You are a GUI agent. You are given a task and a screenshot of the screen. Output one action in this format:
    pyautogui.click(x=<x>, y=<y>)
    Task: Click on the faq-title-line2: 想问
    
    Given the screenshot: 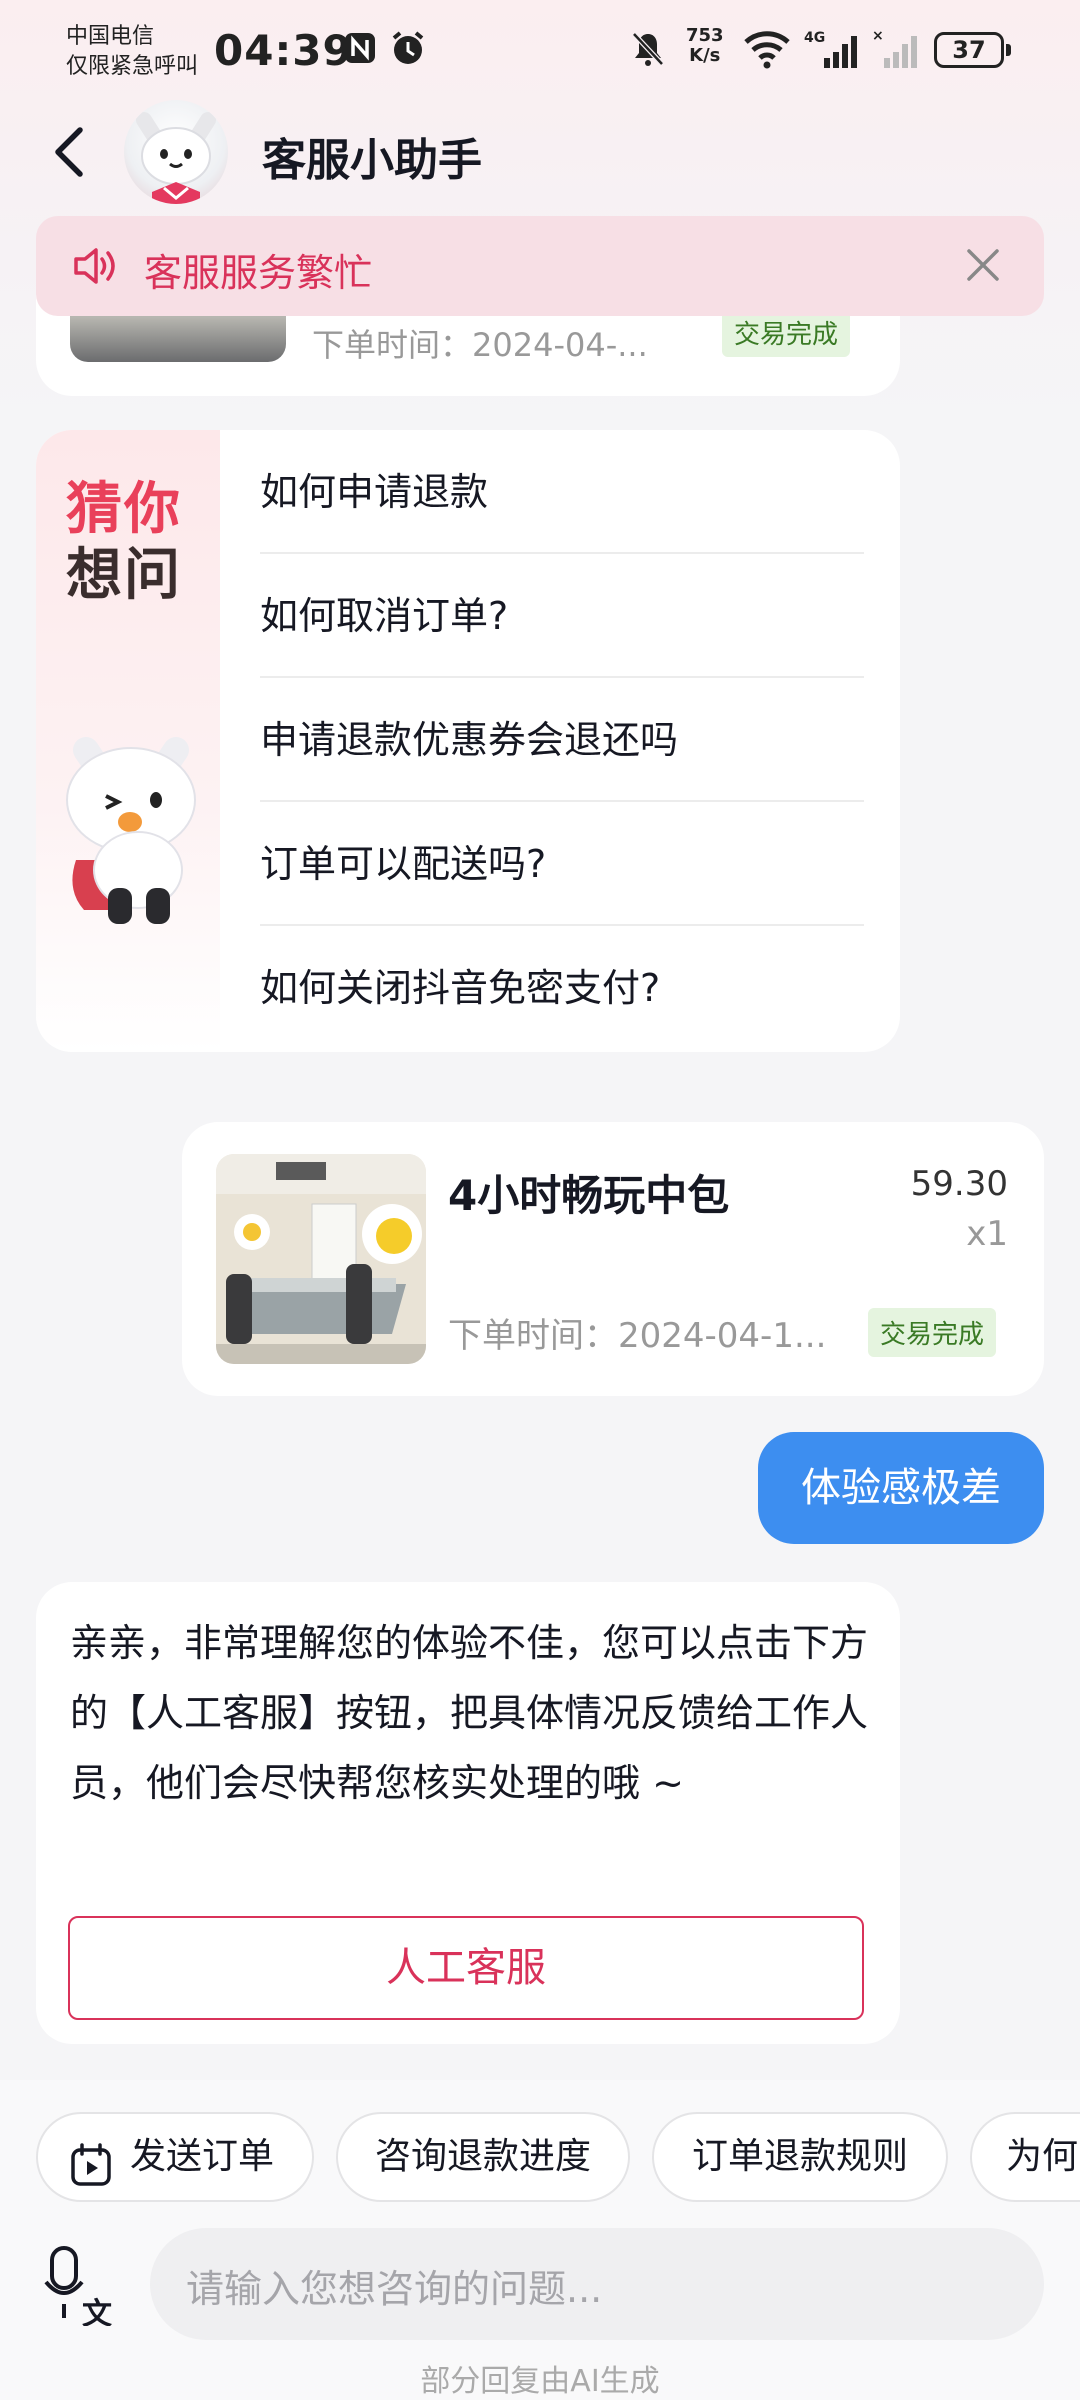 What is the action you would take?
    pyautogui.click(x=124, y=575)
    